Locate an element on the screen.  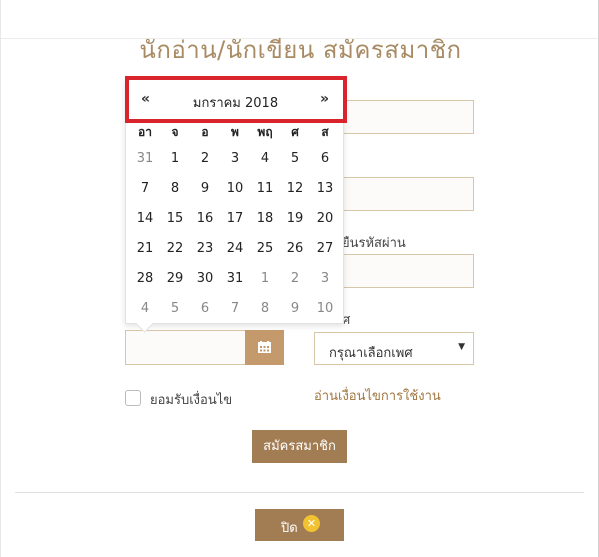
close-button-label: ปิด is located at coordinates (289, 528).